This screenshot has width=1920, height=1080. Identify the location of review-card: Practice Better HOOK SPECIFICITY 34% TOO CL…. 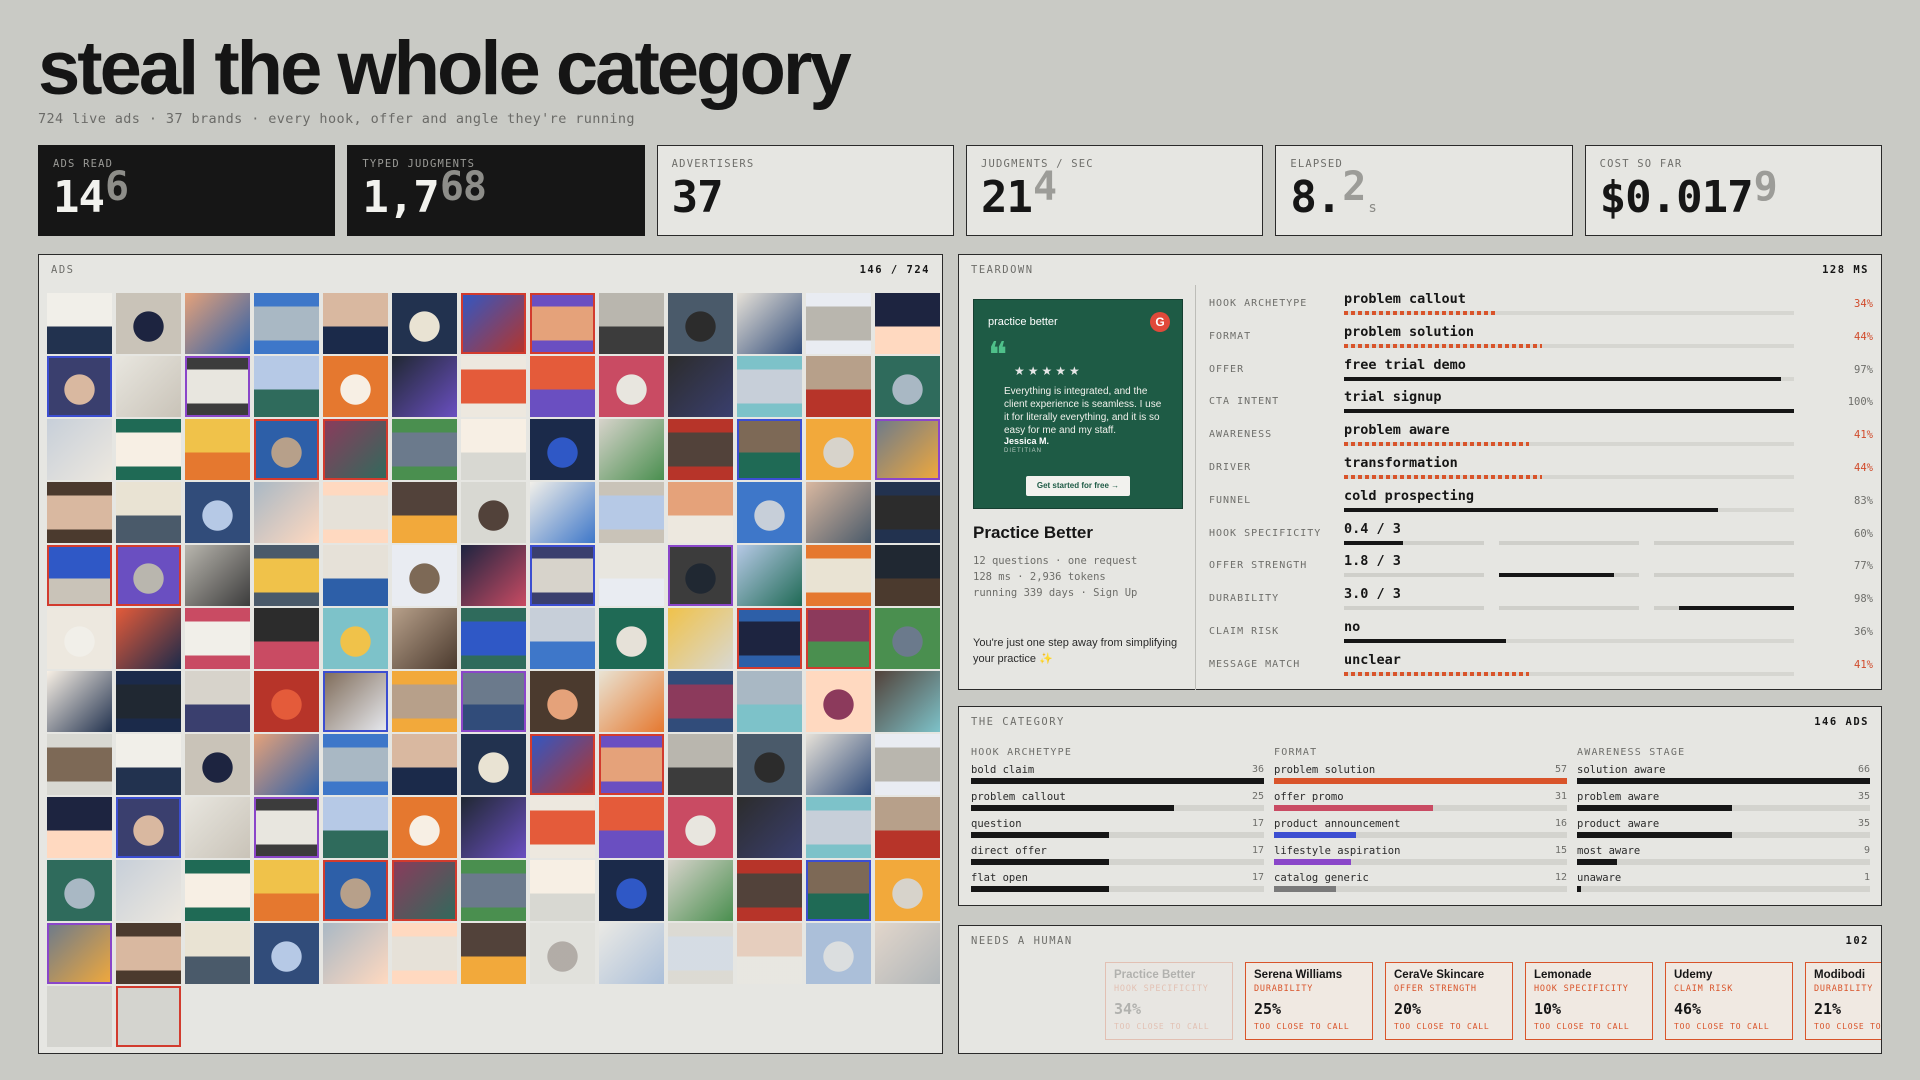
(1169, 1001).